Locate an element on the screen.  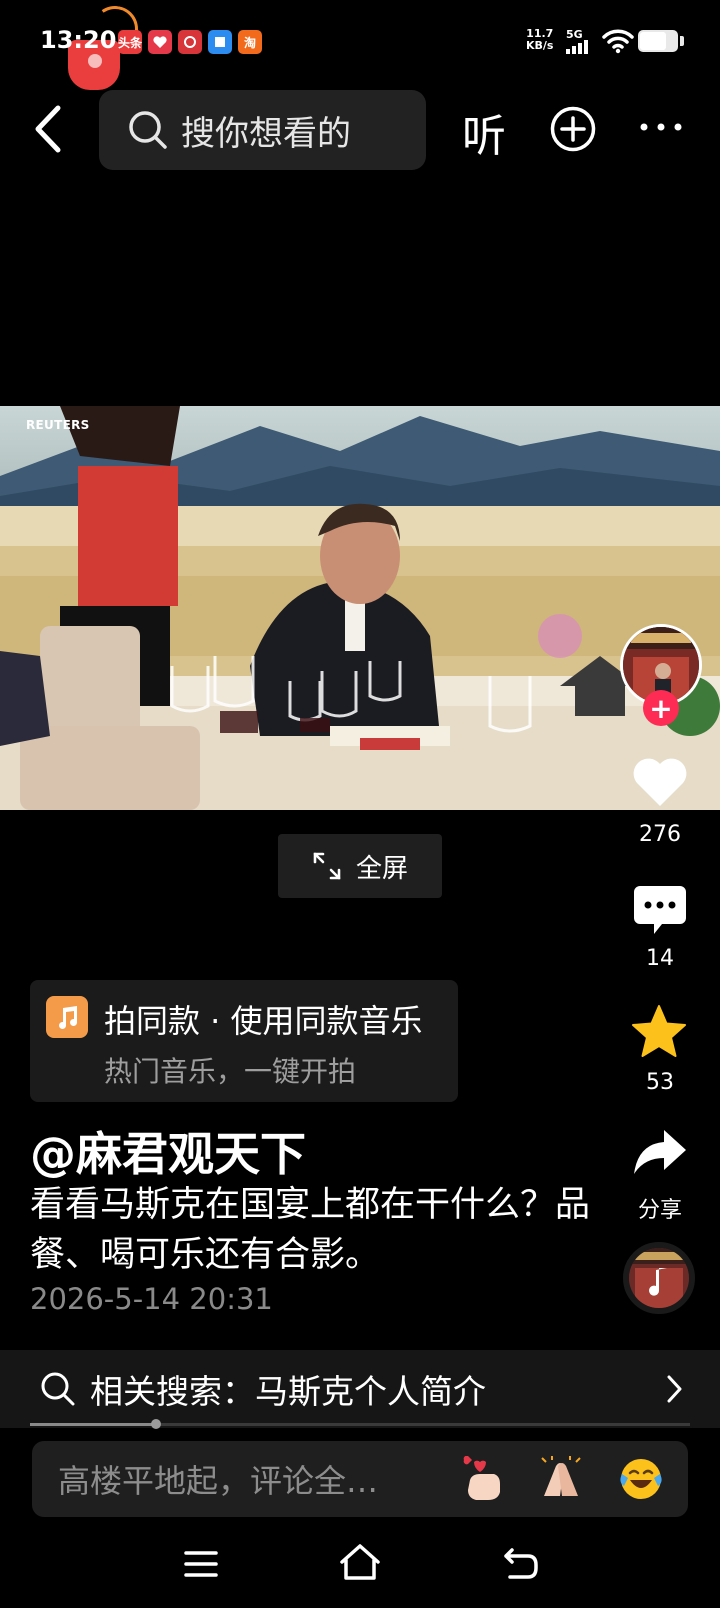
fullscreen-button: 全屏 is located at coordinates (360, 866).